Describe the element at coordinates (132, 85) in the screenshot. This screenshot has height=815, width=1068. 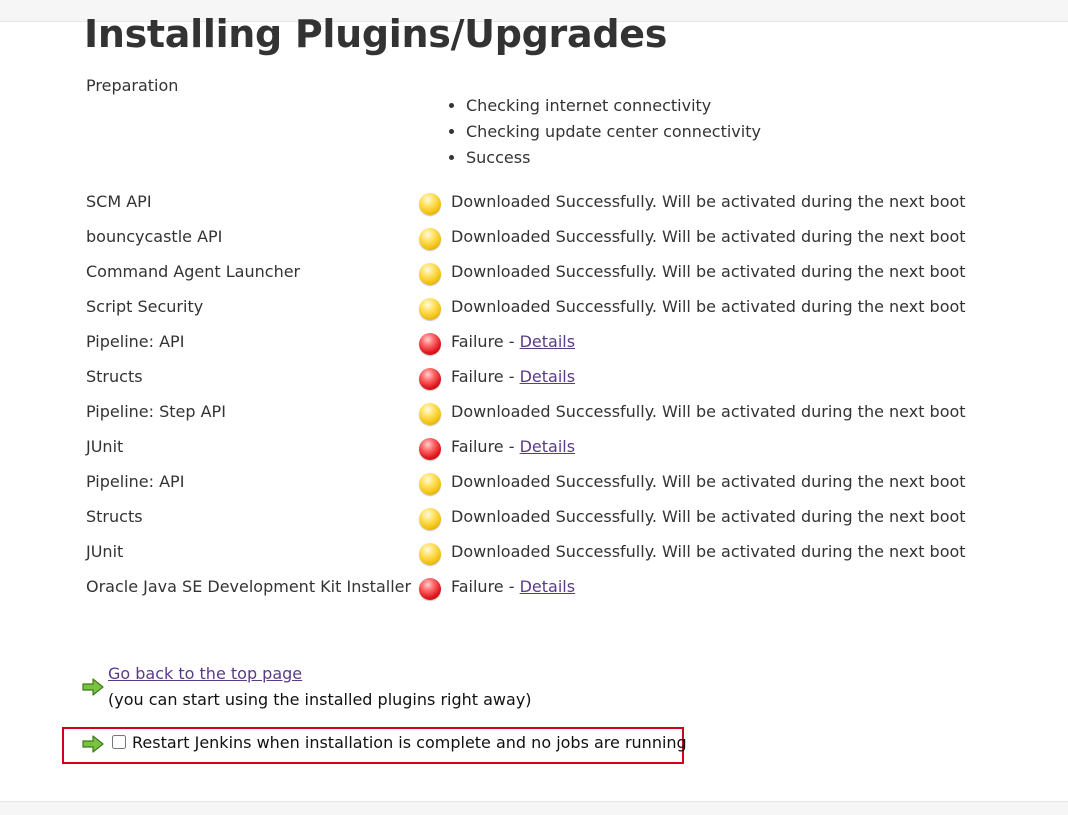
I see `preparation-label: Preparation` at that location.